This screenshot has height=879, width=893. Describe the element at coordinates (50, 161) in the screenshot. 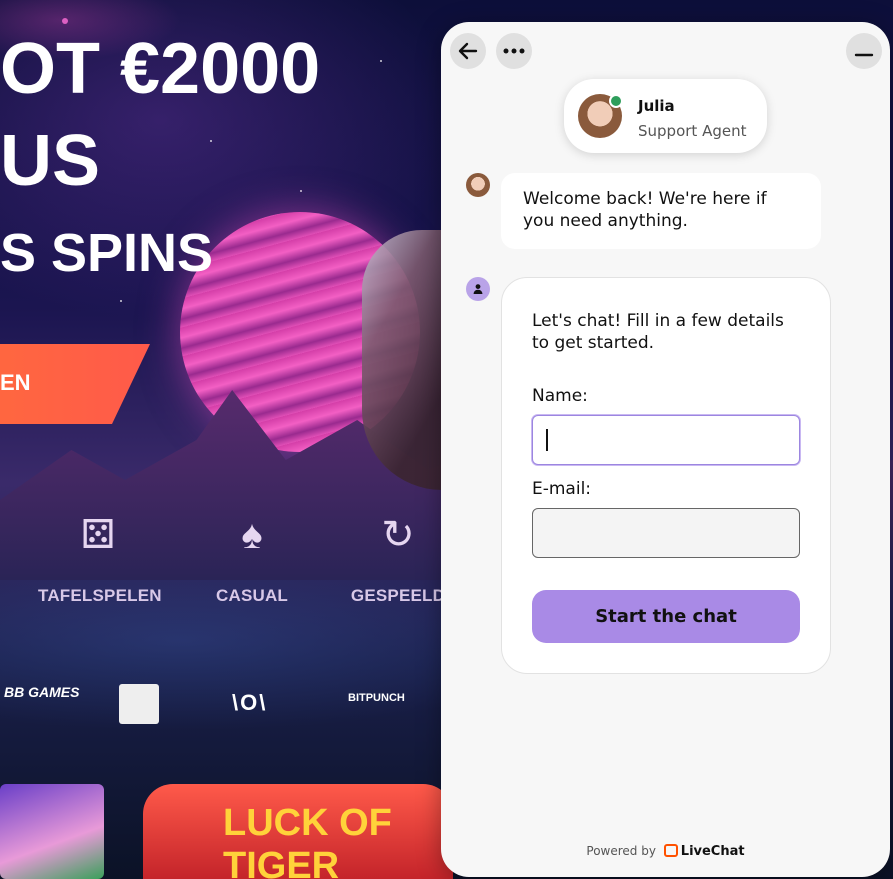

I see `hero-headline-2: US` at that location.